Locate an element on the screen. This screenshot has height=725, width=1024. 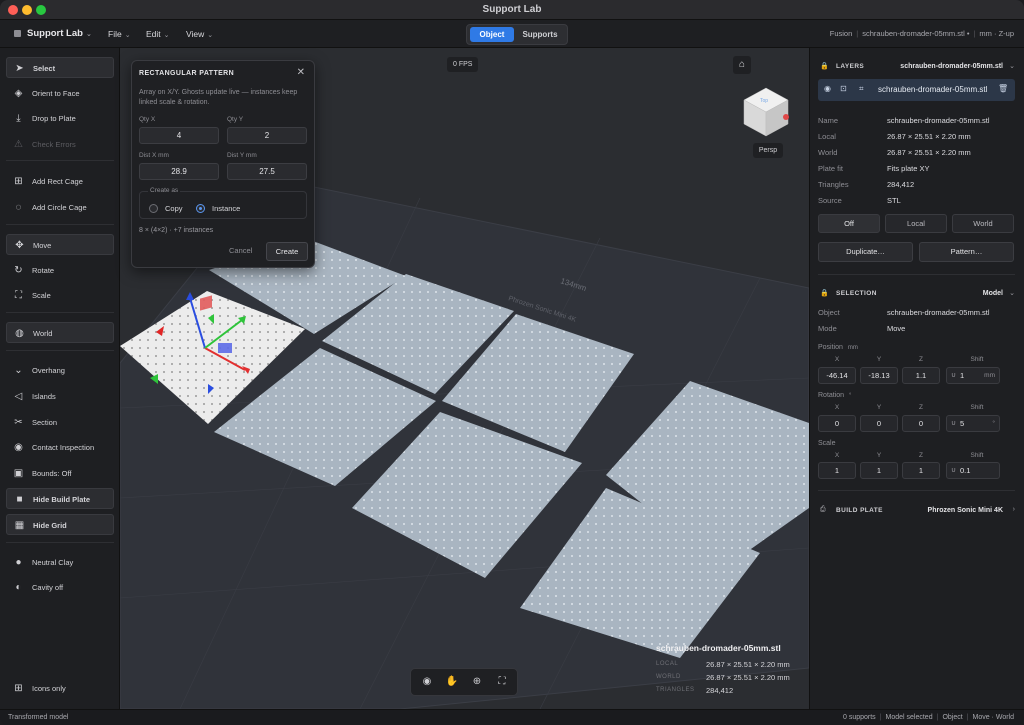
space-world-button: World is located at coordinates (983, 223).